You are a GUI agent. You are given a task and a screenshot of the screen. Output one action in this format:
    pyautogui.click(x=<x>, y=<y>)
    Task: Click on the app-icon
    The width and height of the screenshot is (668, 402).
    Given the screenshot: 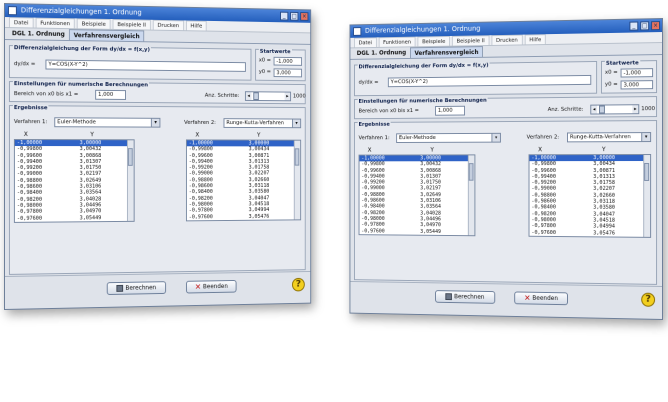 What is the action you would take?
    pyautogui.click(x=357, y=31)
    